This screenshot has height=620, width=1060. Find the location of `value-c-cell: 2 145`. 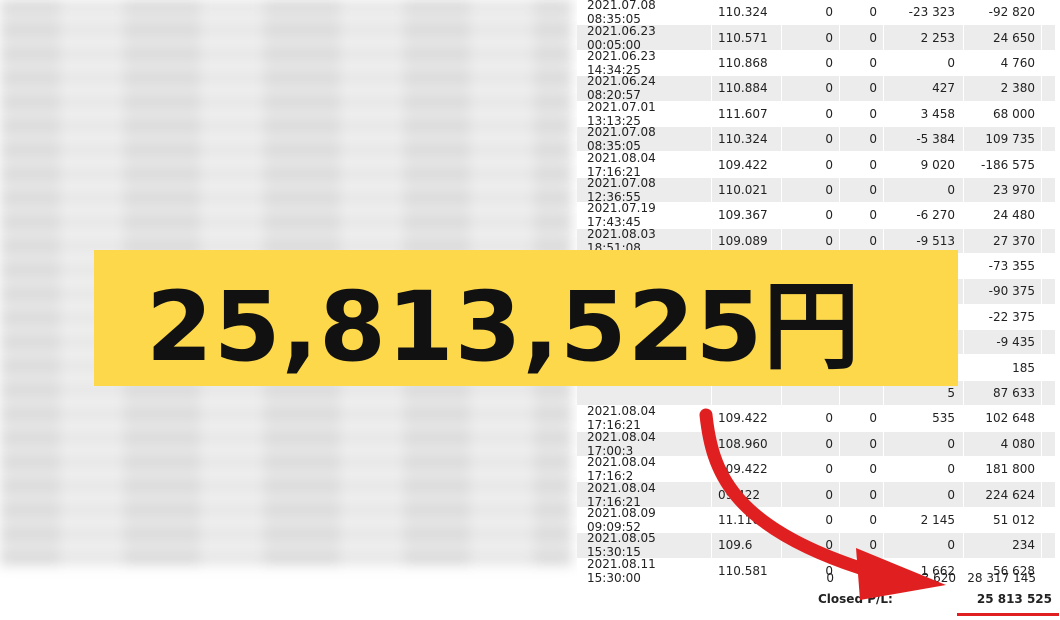

value-c-cell: 2 145 is located at coordinates (924, 520).